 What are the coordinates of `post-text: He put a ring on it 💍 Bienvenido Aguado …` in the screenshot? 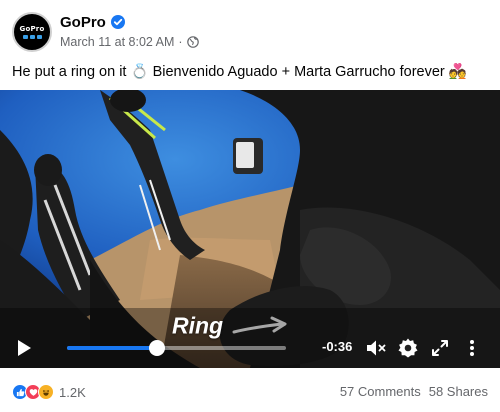 It's located at (239, 72).